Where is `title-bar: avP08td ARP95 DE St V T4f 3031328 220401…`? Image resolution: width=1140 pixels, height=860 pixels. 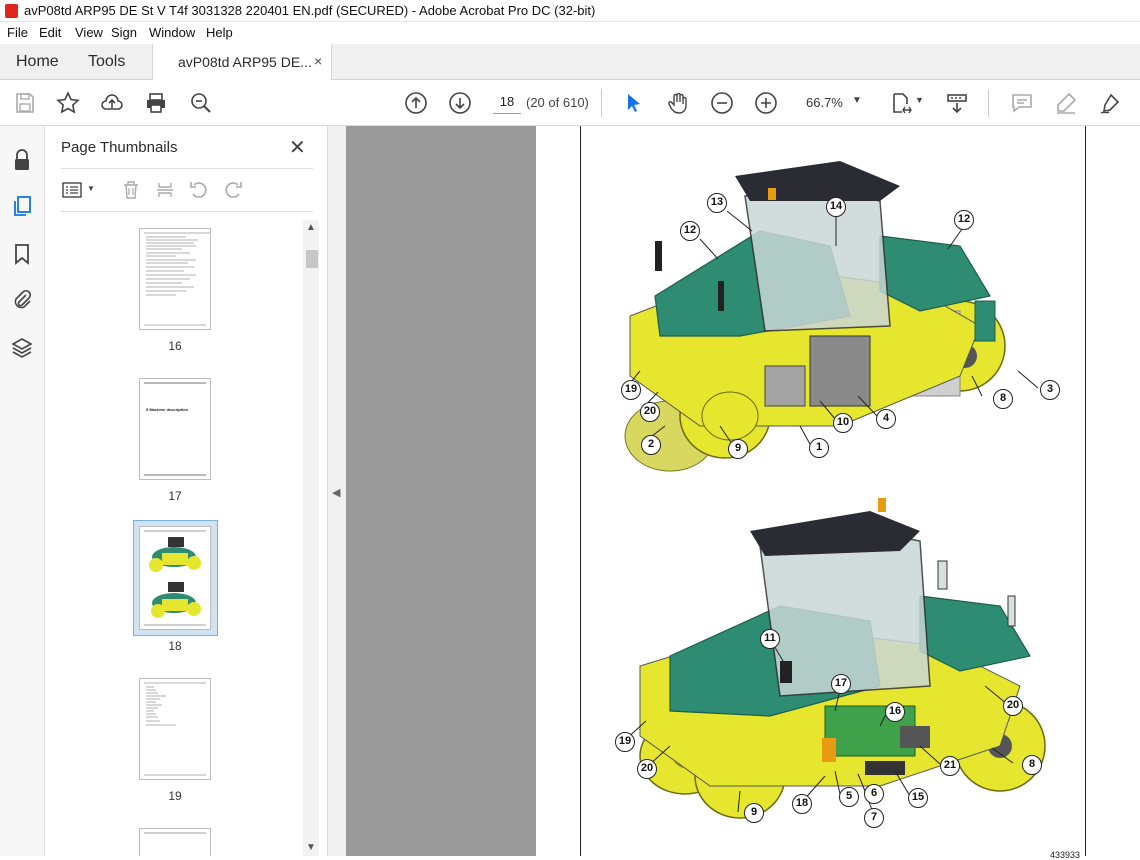 title-bar: avP08td ARP95 DE St V T4f 3031328 220401… is located at coordinates (570, 11).